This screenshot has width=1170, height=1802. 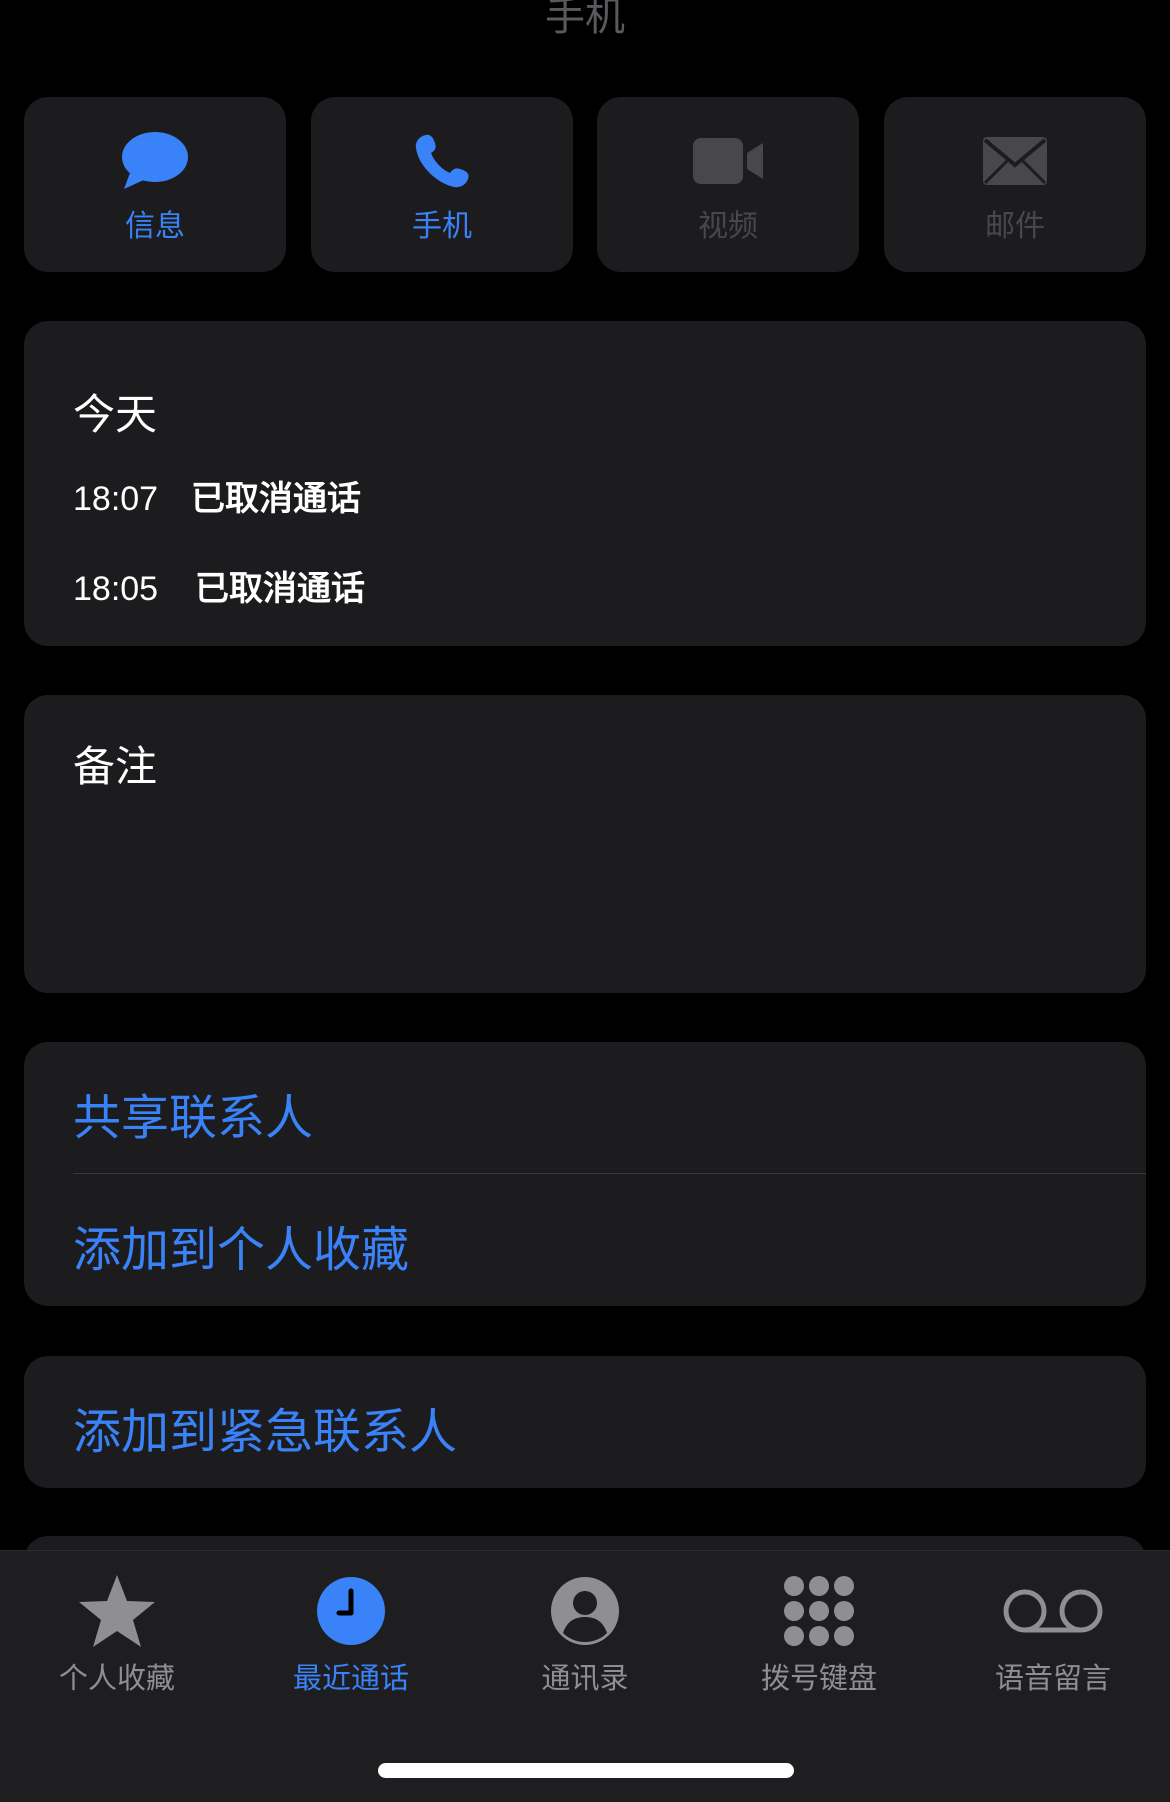 I want to click on tab-recents-label: 最近通话, so click(x=350, y=1678).